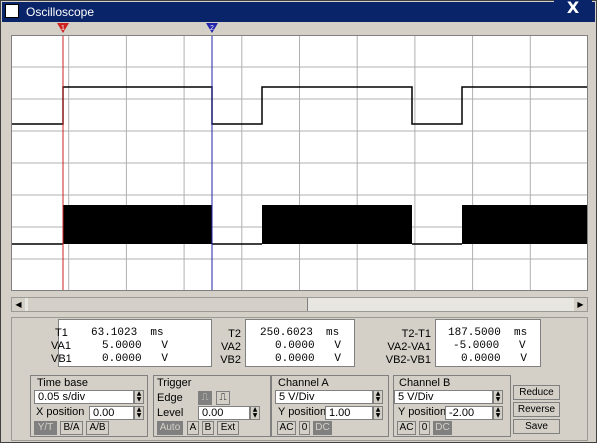 The image size is (597, 443). Describe the element at coordinates (111, 413) in the screenshot. I see `xpos-field: 0.00` at that location.